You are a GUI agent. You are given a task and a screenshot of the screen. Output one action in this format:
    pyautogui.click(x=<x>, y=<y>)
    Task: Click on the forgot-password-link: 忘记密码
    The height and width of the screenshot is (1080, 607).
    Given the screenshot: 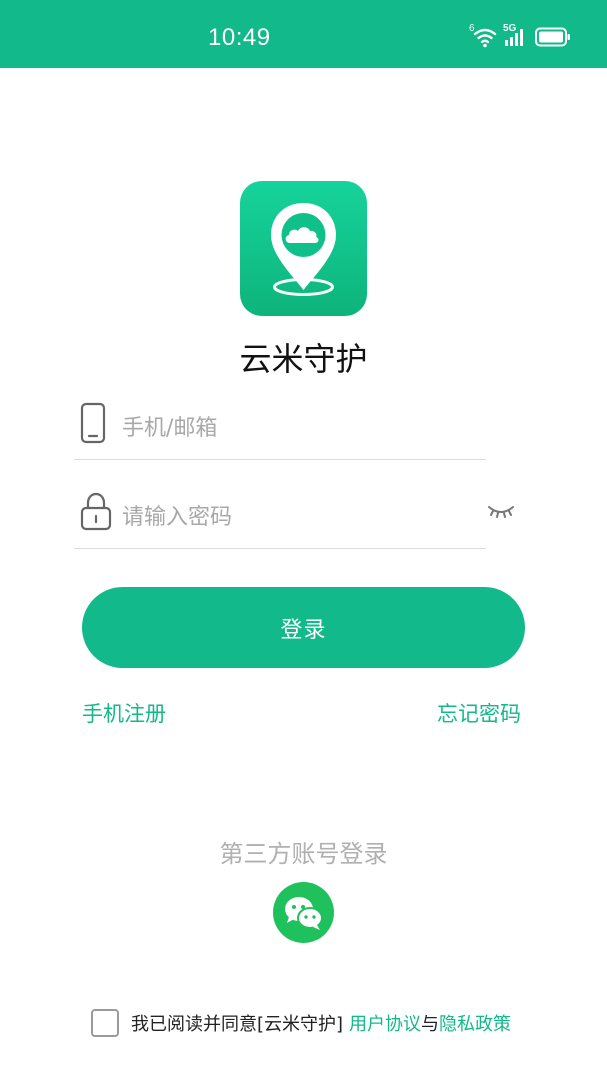 What is the action you would take?
    pyautogui.click(x=479, y=713)
    